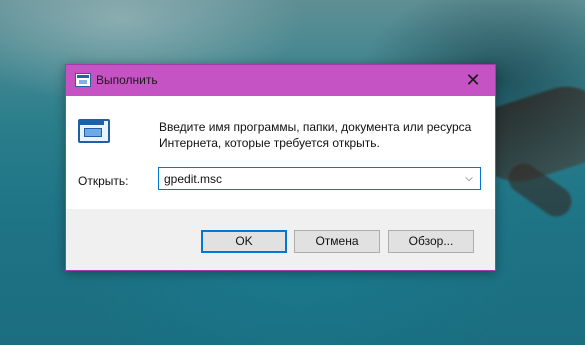 Image resolution: width=585 pixels, height=345 pixels. I want to click on chevron-down-icon: ⌵, so click(469, 178).